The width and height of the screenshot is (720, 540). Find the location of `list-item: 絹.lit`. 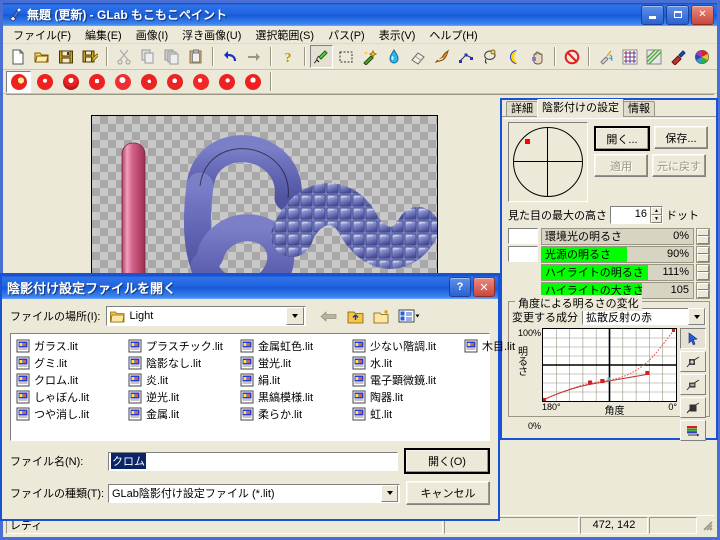

list-item: 絹.lit is located at coordinates (293, 379).